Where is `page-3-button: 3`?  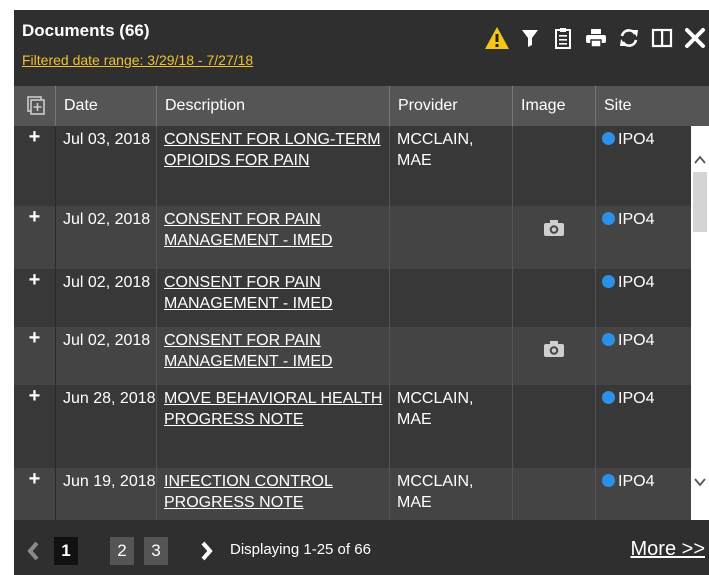 page-3-button: 3 is located at coordinates (156, 551).